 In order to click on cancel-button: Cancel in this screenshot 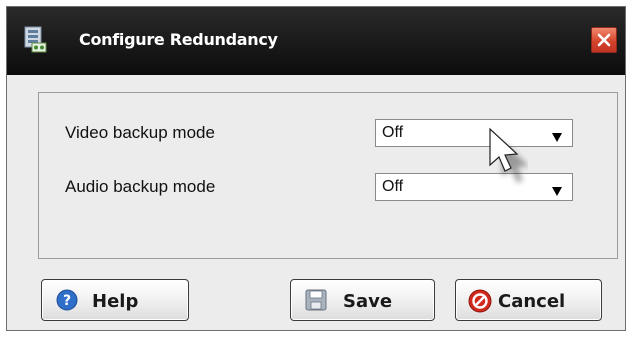, I will do `click(528, 300)`.